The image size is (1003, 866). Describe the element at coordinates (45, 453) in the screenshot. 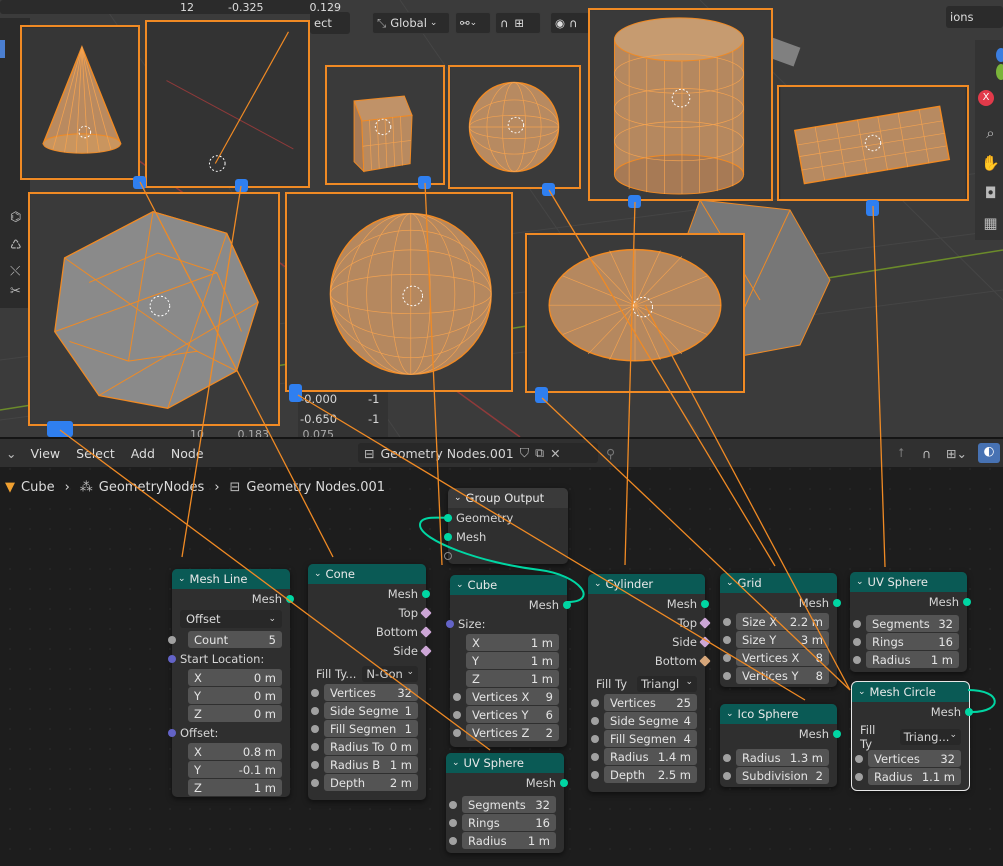

I see `view-menu: View` at that location.